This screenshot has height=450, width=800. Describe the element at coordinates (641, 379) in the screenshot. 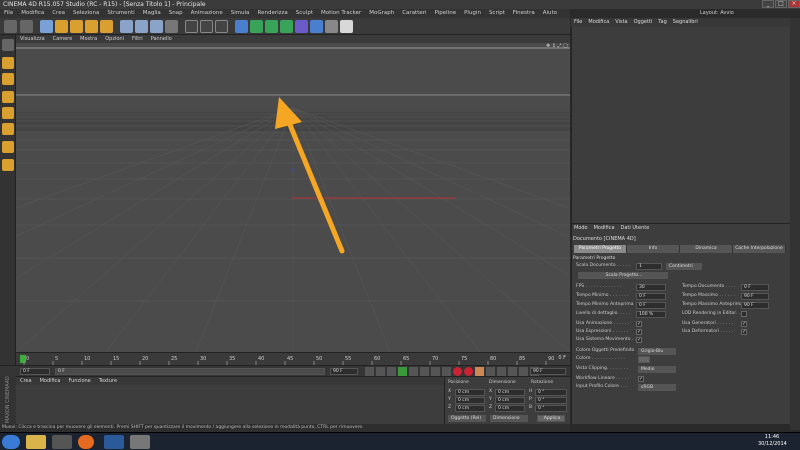

I see `linear-workflow-checkbox: ✓` at that location.